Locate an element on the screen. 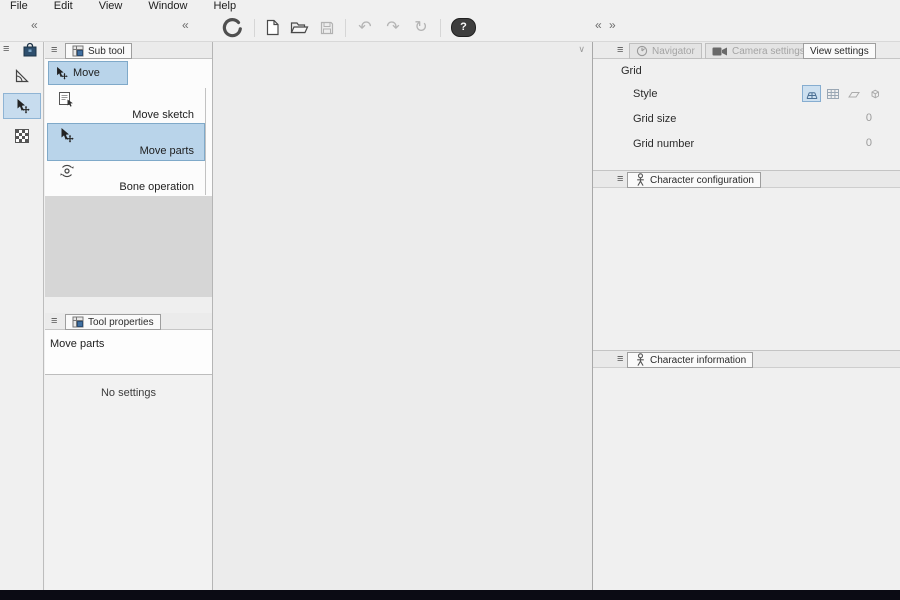 This screenshot has width=900, height=600. tab-character-configuration-label: Character configuration is located at coordinates (702, 180).